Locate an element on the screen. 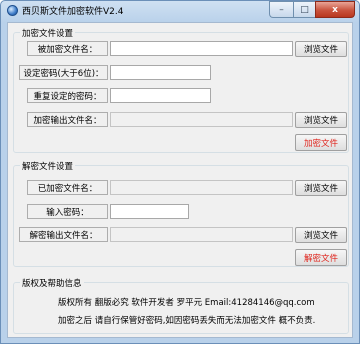 The width and height of the screenshot is (360, 344). encrypt-password-label: 设定密码(大于6位)： is located at coordinates (63, 72).